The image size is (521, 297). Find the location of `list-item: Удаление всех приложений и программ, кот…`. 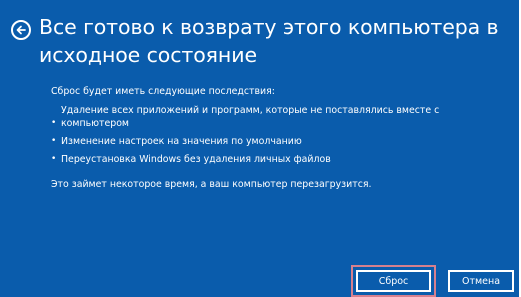

list-item: Удаление всех приложений и программ, кот… is located at coordinates (278, 117).